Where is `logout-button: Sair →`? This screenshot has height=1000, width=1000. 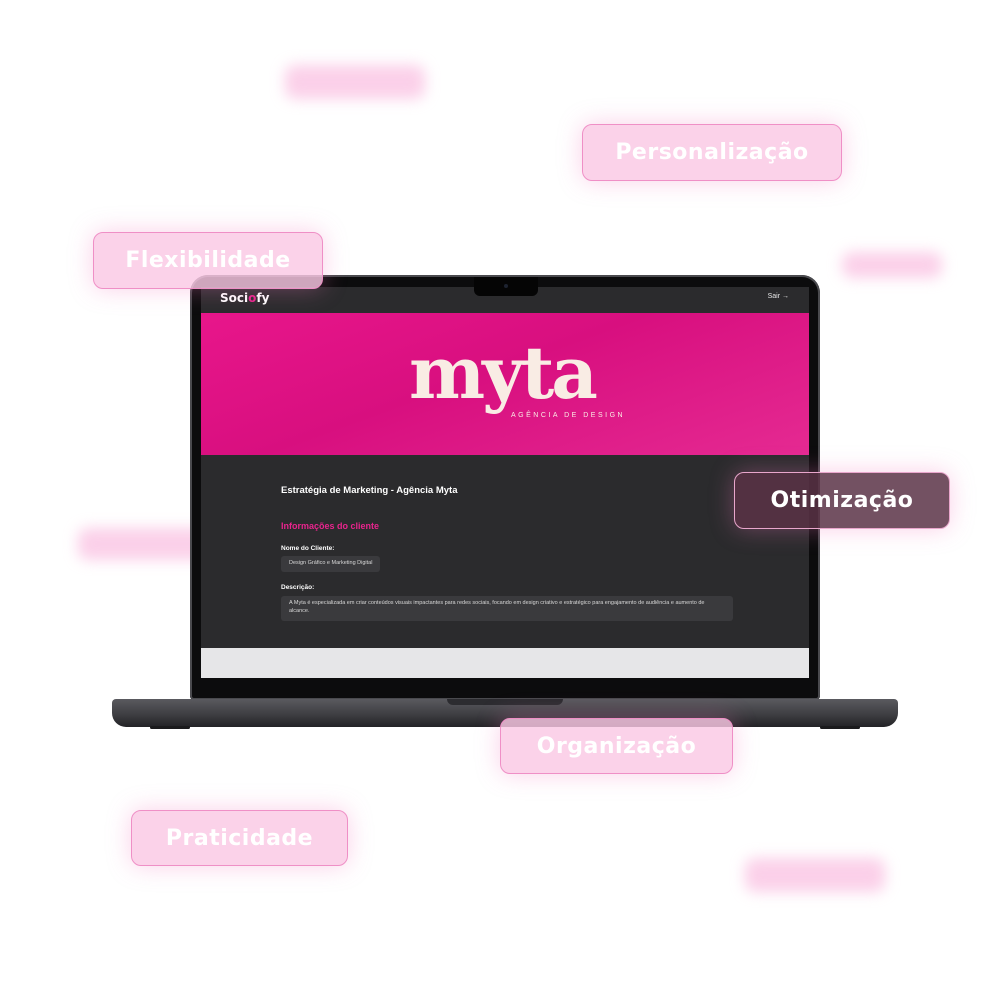 logout-button: Sair → is located at coordinates (778, 296).